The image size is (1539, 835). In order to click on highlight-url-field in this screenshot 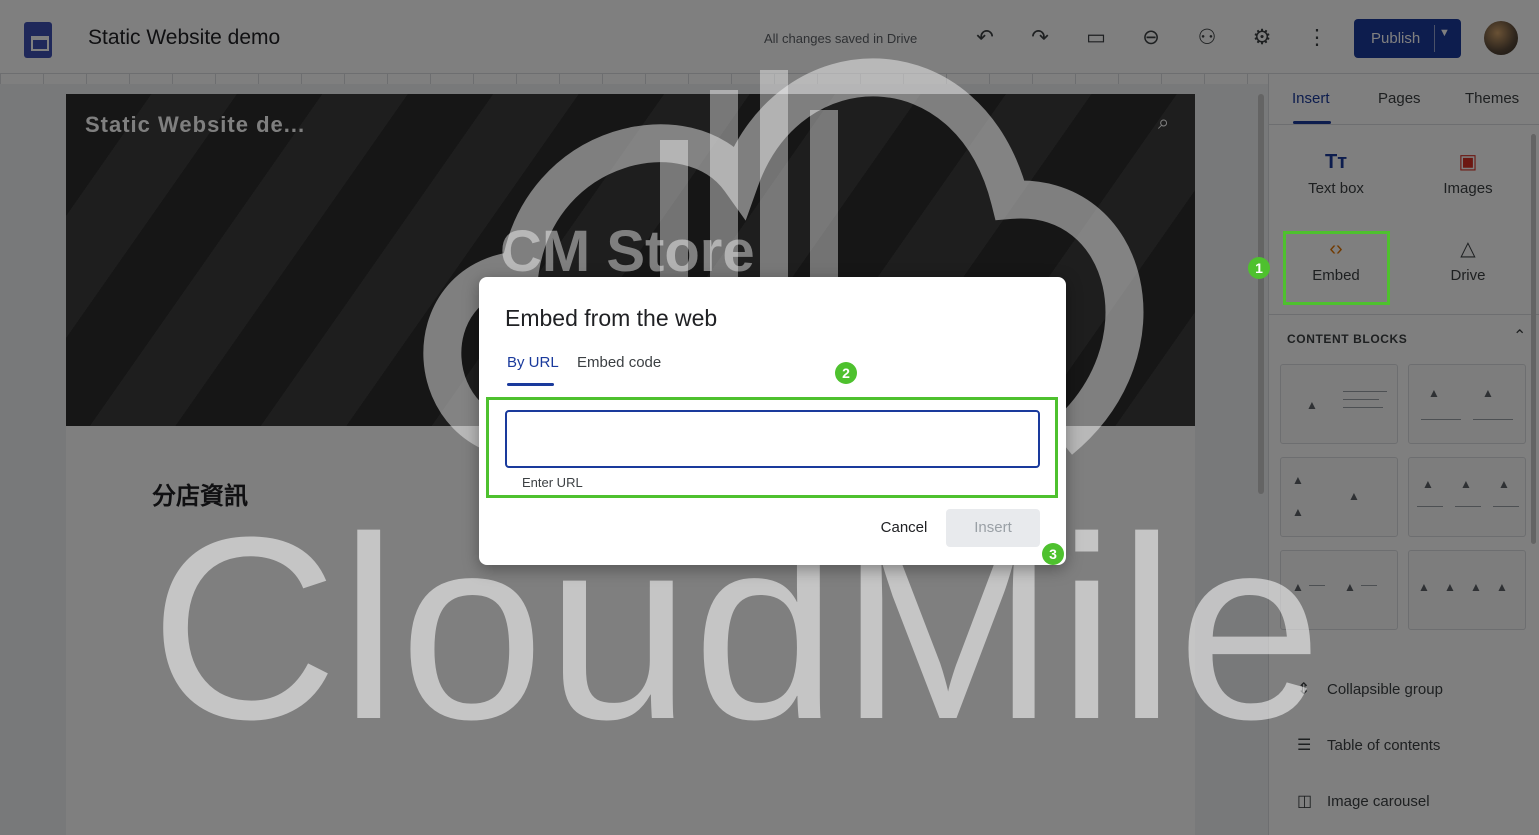, I will do `click(772, 447)`.